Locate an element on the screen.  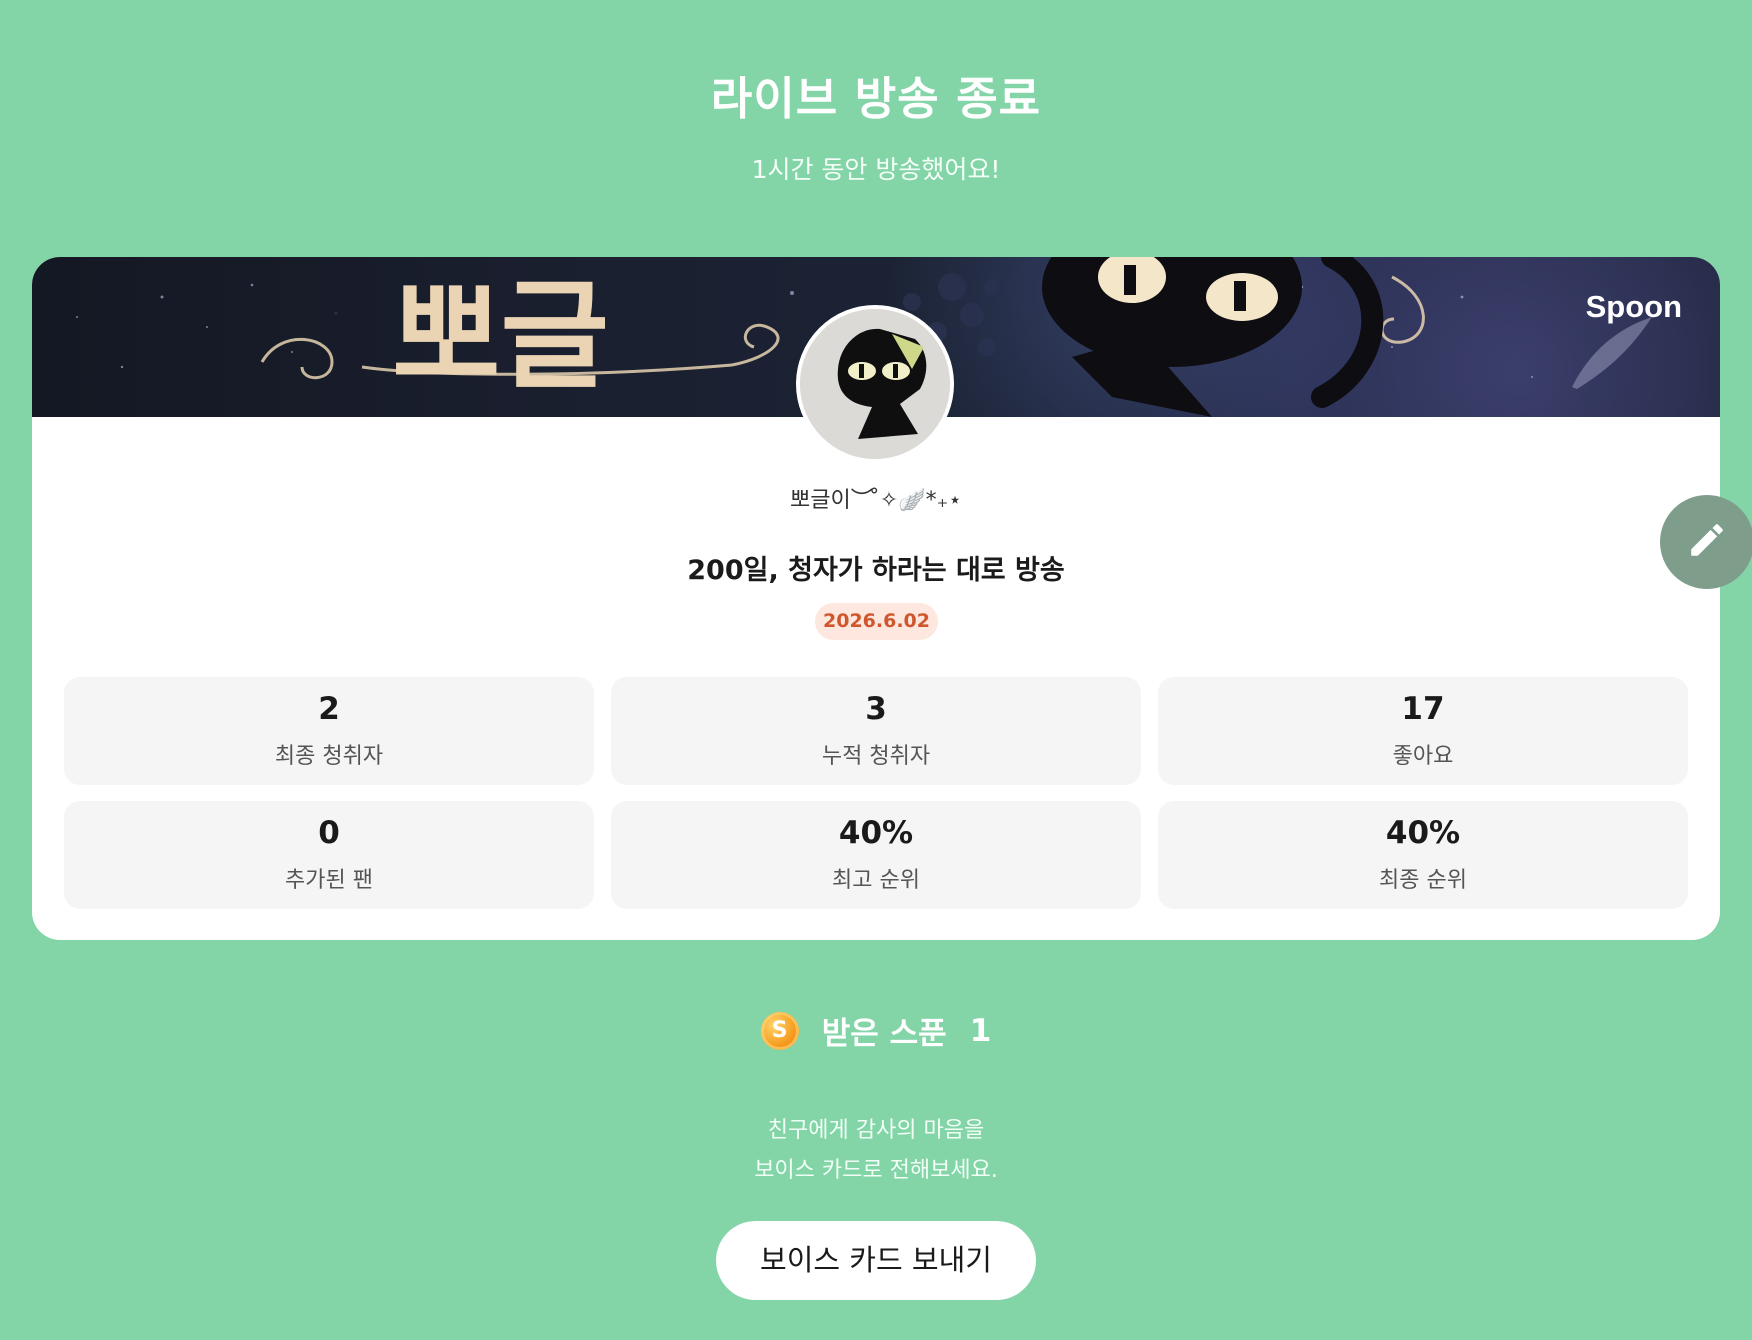
stat-value: 3 is located at coordinates (876, 709).